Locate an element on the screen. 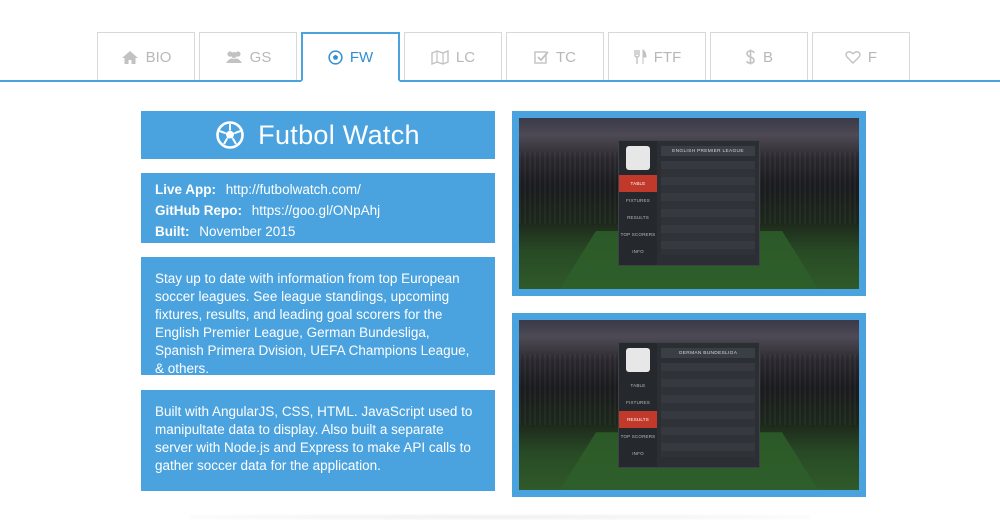 The height and width of the screenshot is (520, 1000). tab-f: F is located at coordinates (861, 56).